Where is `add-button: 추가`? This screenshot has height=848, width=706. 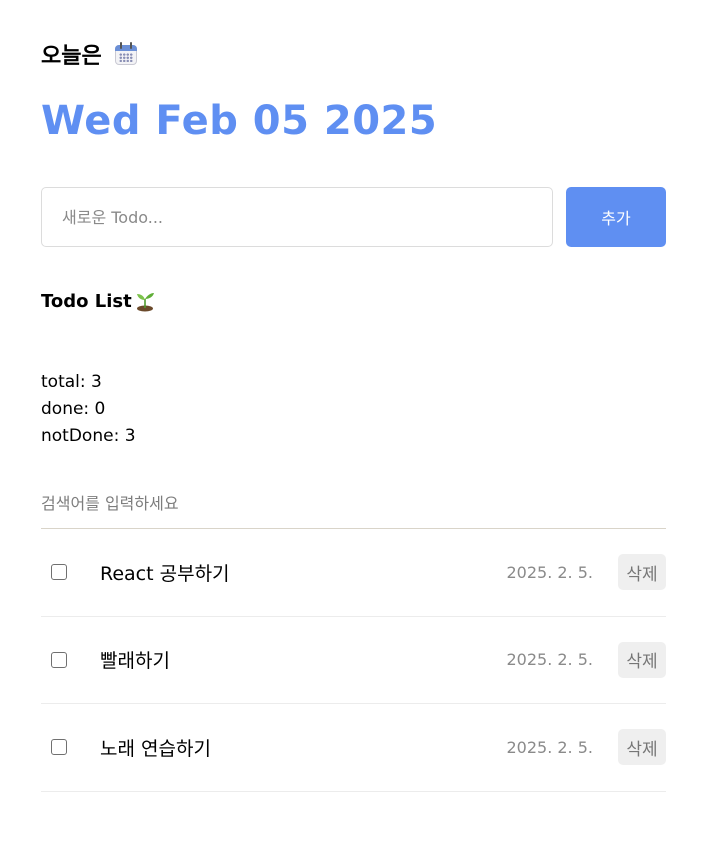 add-button: 추가 is located at coordinates (616, 217).